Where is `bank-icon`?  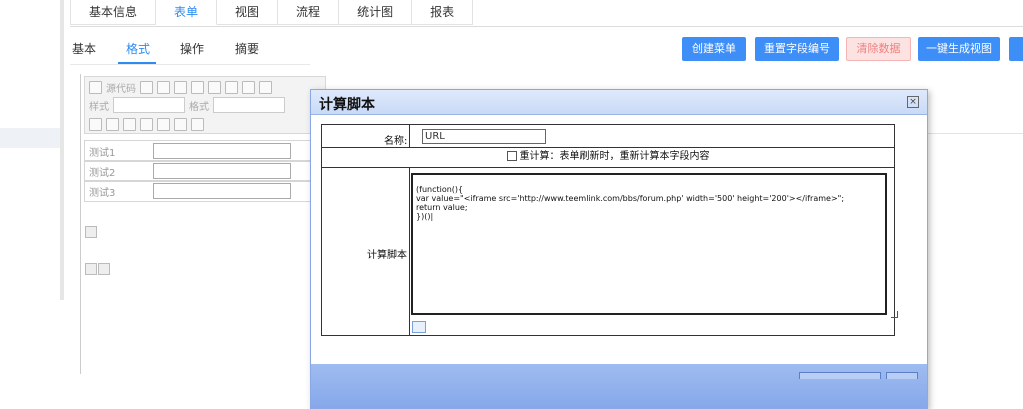
bank-icon is located at coordinates (180, 124).